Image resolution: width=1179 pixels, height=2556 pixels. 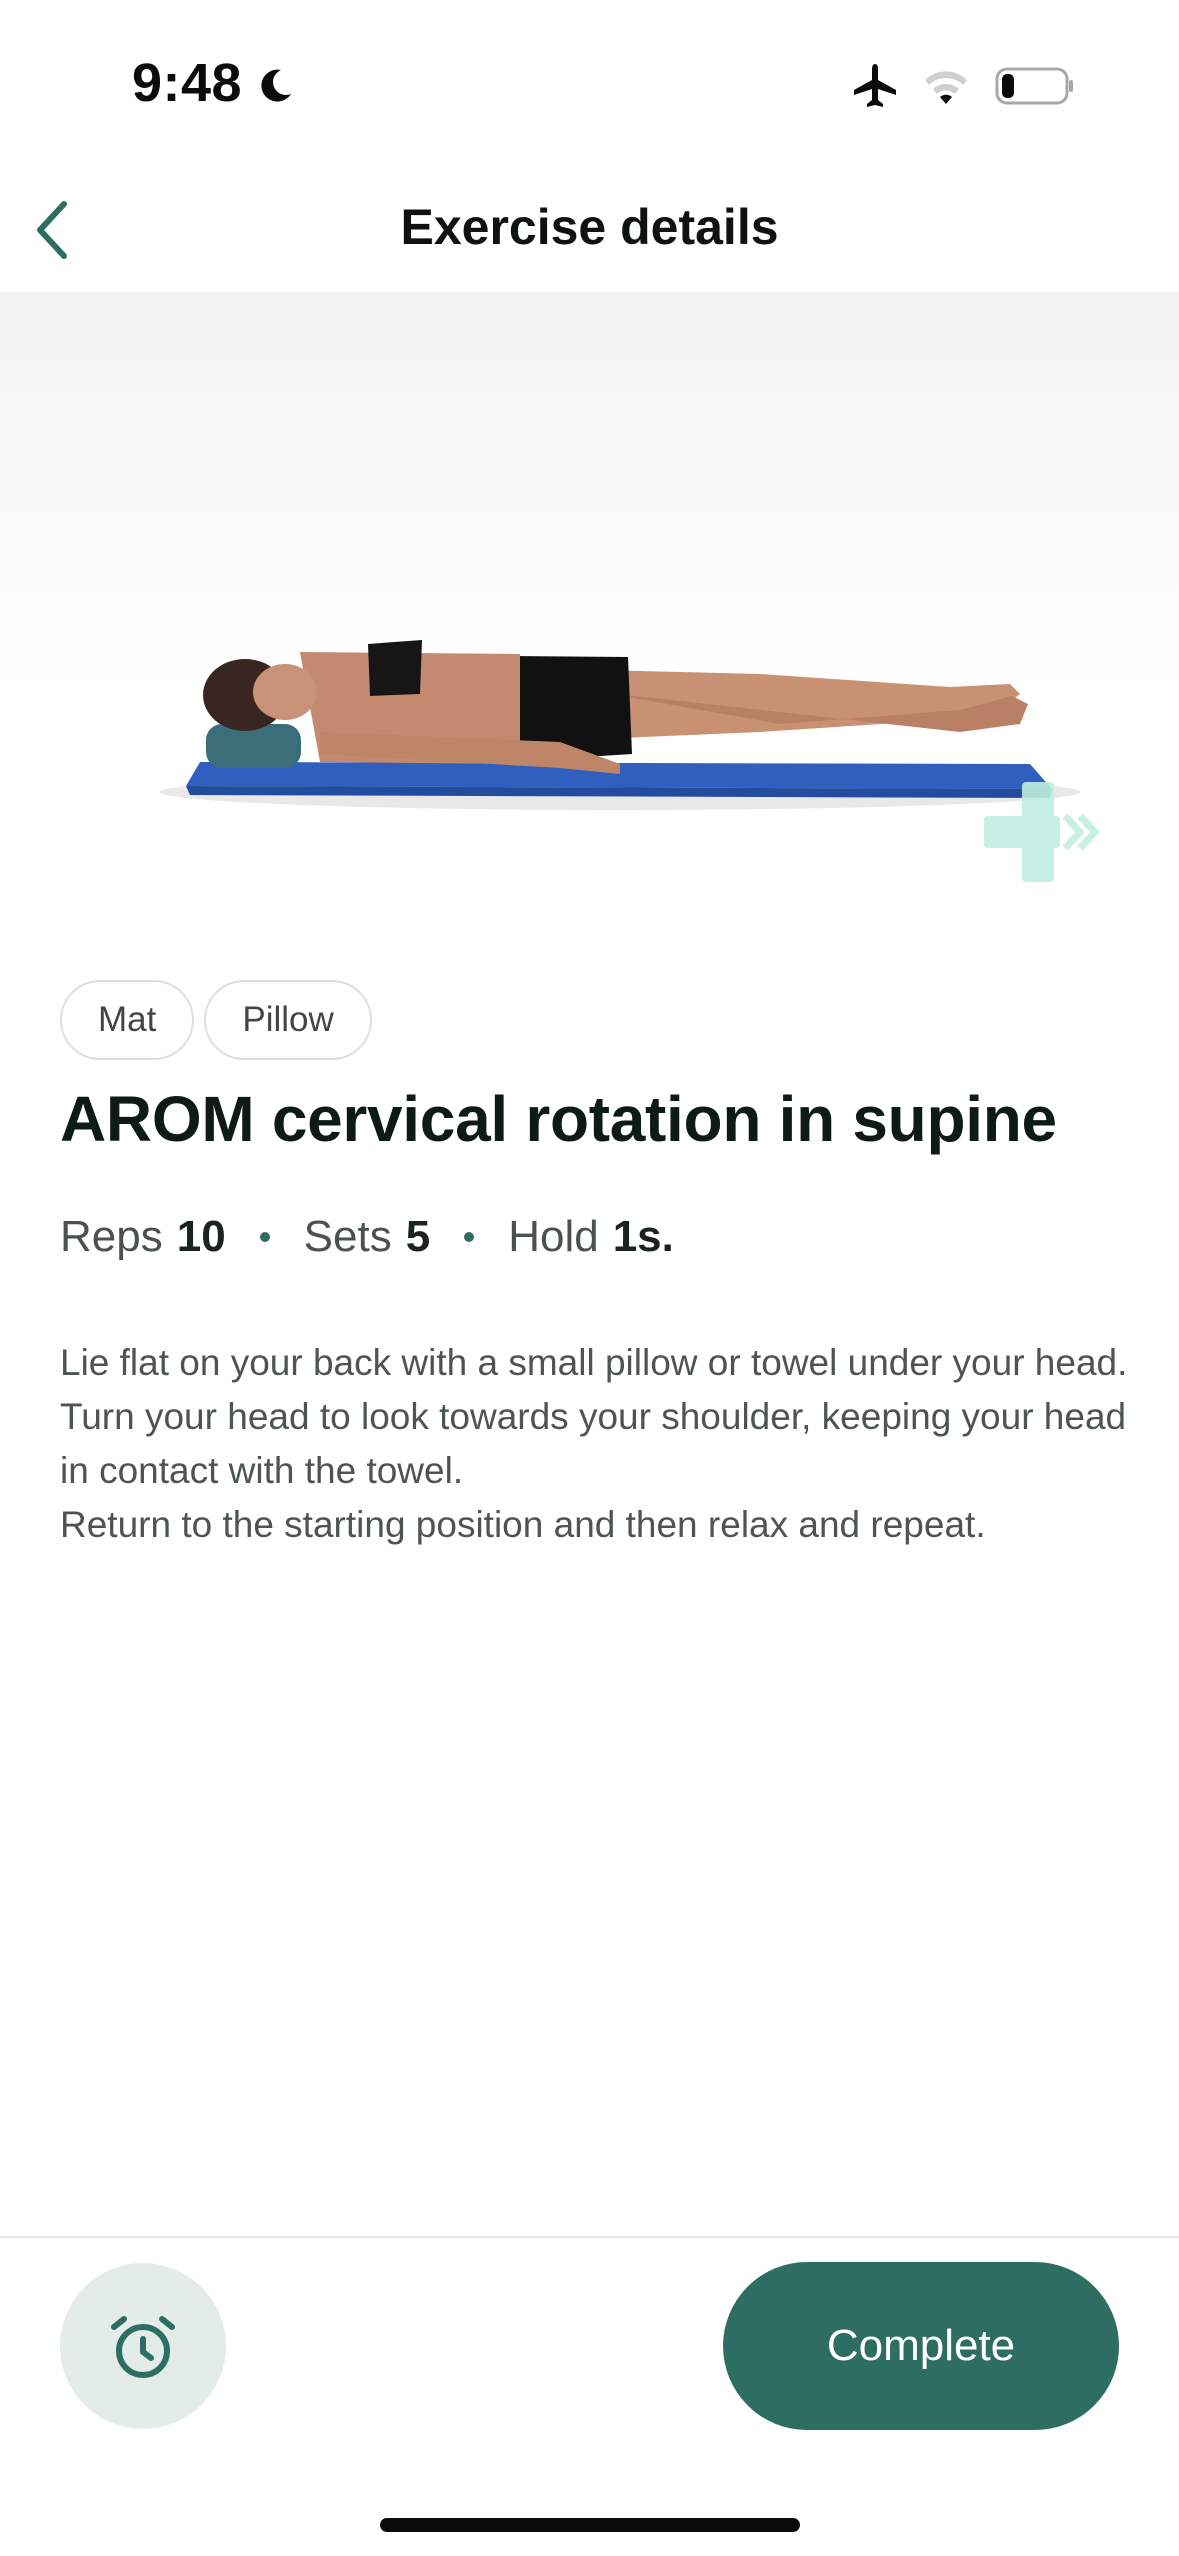 I want to click on sets-label: Sets, so click(x=347, y=1236).